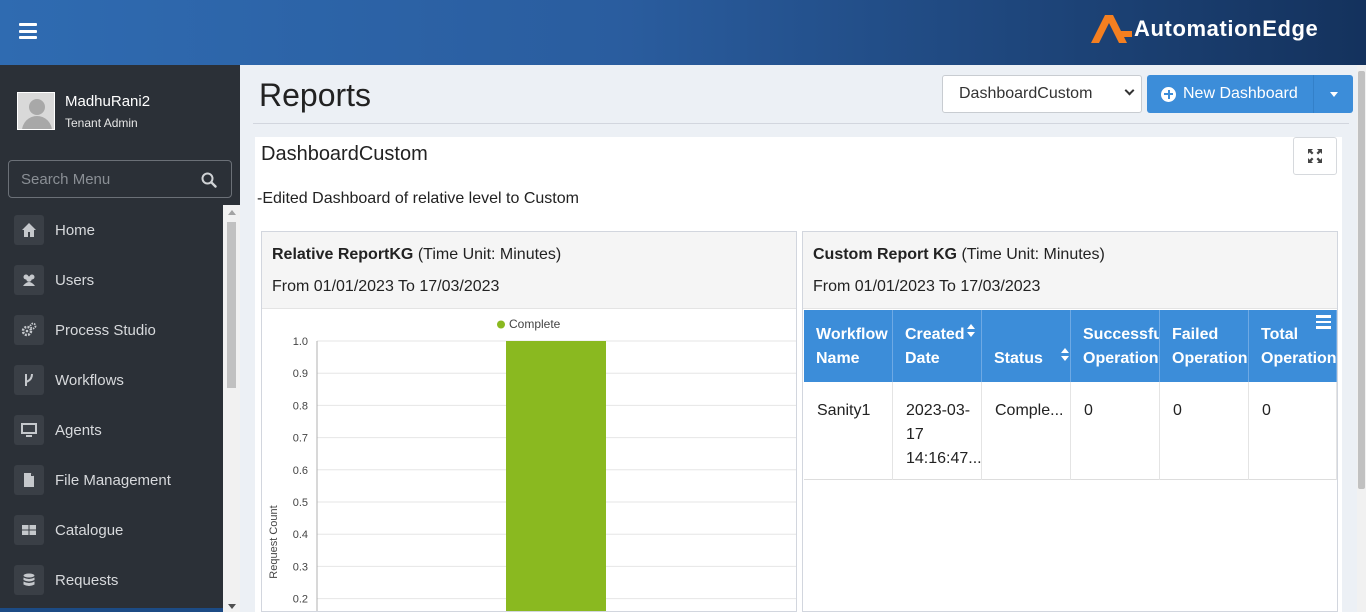 The width and height of the screenshot is (1366, 612). Describe the element at coordinates (300, 374) in the screenshot. I see `y-tick-label: 0.9` at that location.